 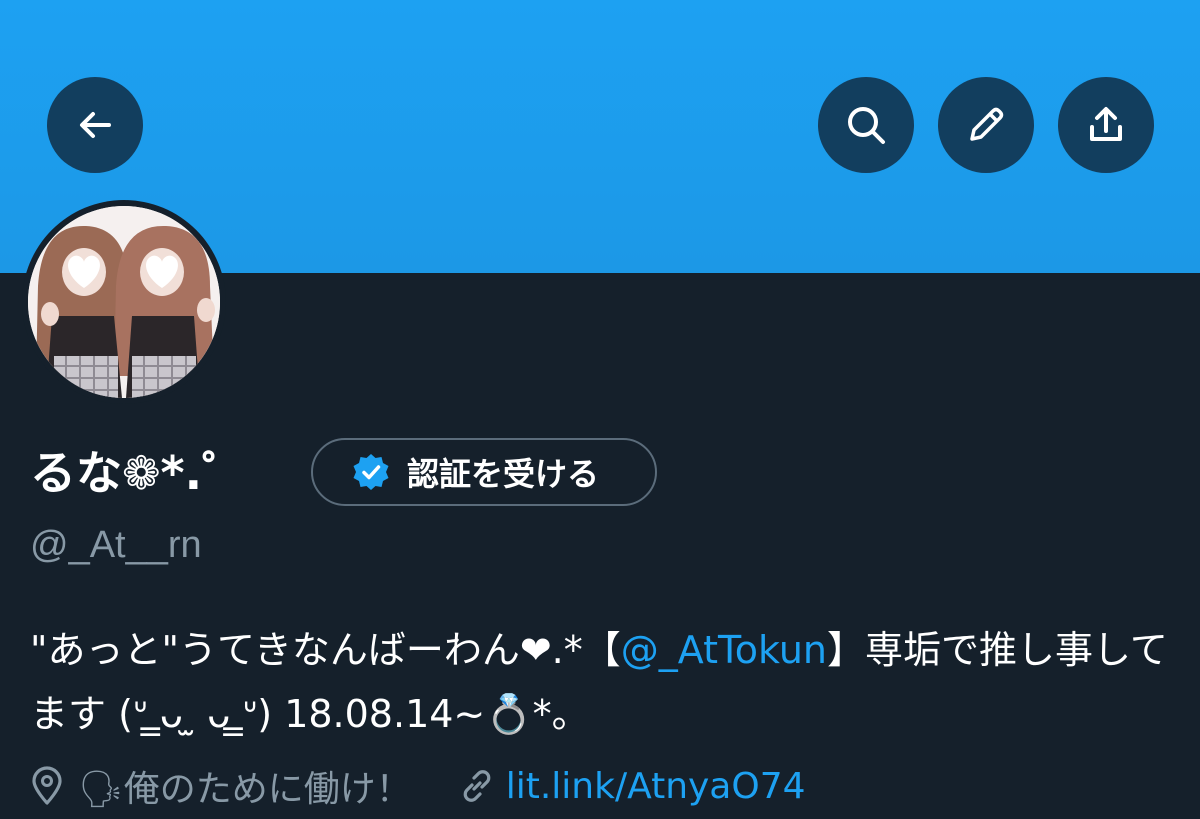 What do you see at coordinates (371, 472) in the screenshot?
I see `verified-badge-icon` at bounding box center [371, 472].